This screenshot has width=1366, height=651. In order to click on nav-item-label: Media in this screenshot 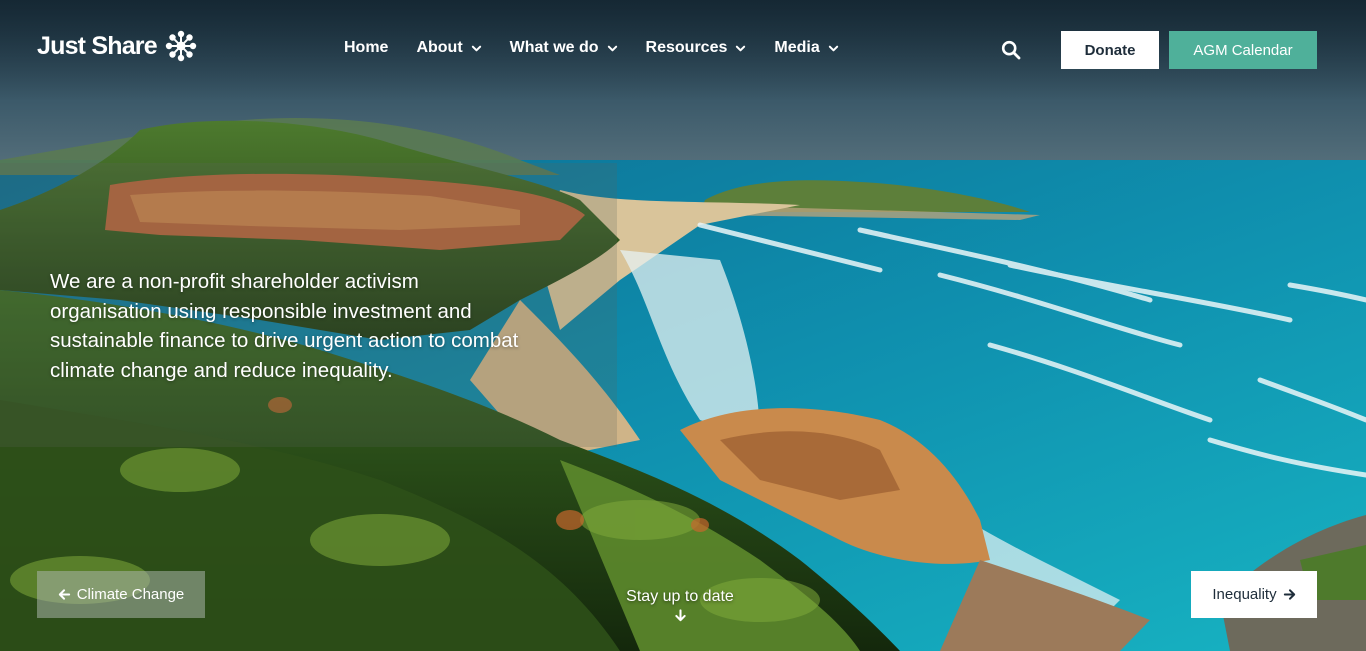, I will do `click(797, 47)`.